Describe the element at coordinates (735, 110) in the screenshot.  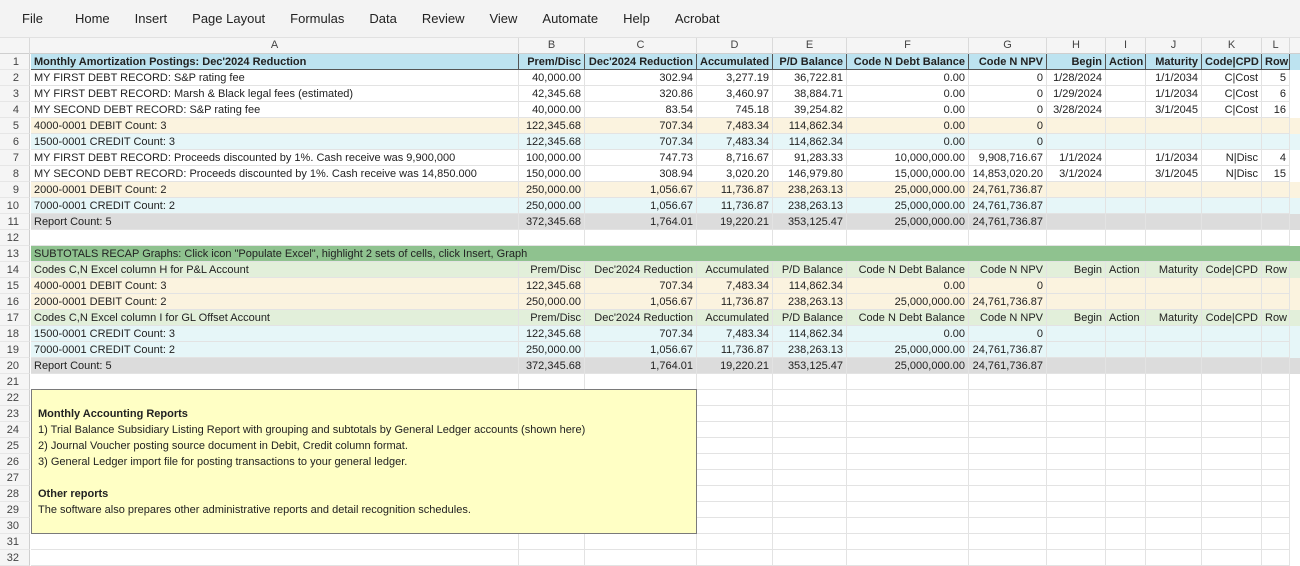
I see `cell: 745.18` at that location.